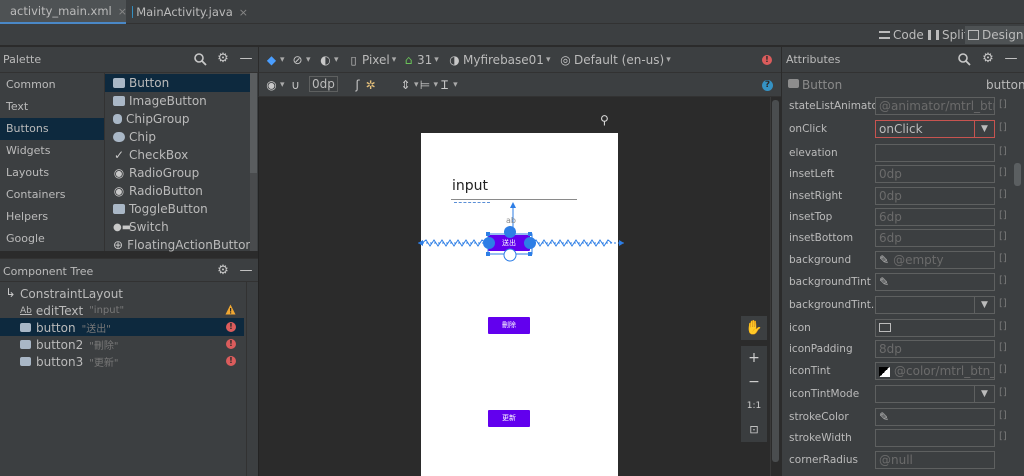 Image resolution: width=1024 pixels, height=476 pixels. Describe the element at coordinates (935, 106) in the screenshot. I see `attr-value-field: @animator/mtrl_btn_s` at that location.